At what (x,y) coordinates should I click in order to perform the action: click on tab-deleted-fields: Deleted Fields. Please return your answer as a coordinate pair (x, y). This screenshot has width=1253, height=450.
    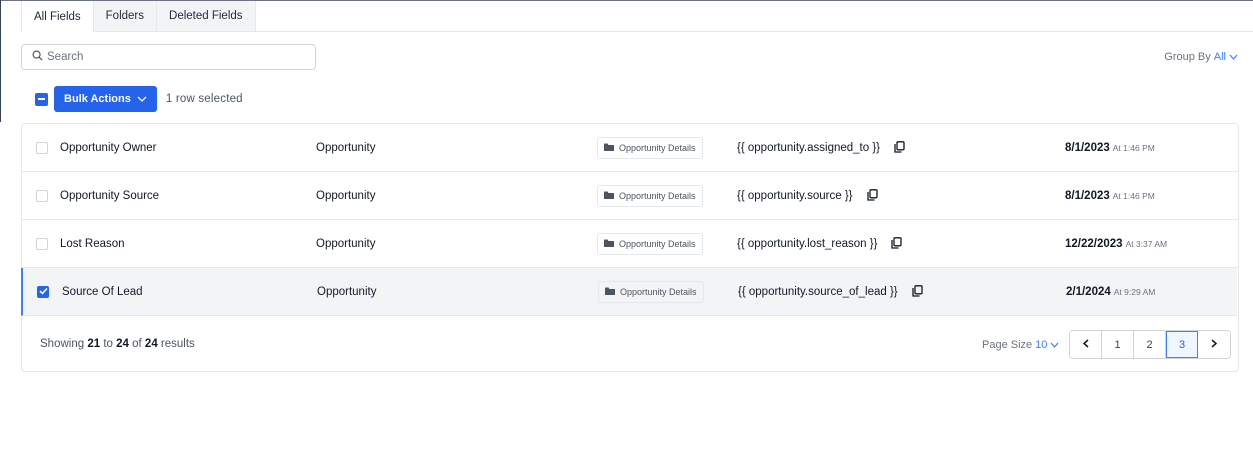
    Looking at the image, I should click on (206, 16).